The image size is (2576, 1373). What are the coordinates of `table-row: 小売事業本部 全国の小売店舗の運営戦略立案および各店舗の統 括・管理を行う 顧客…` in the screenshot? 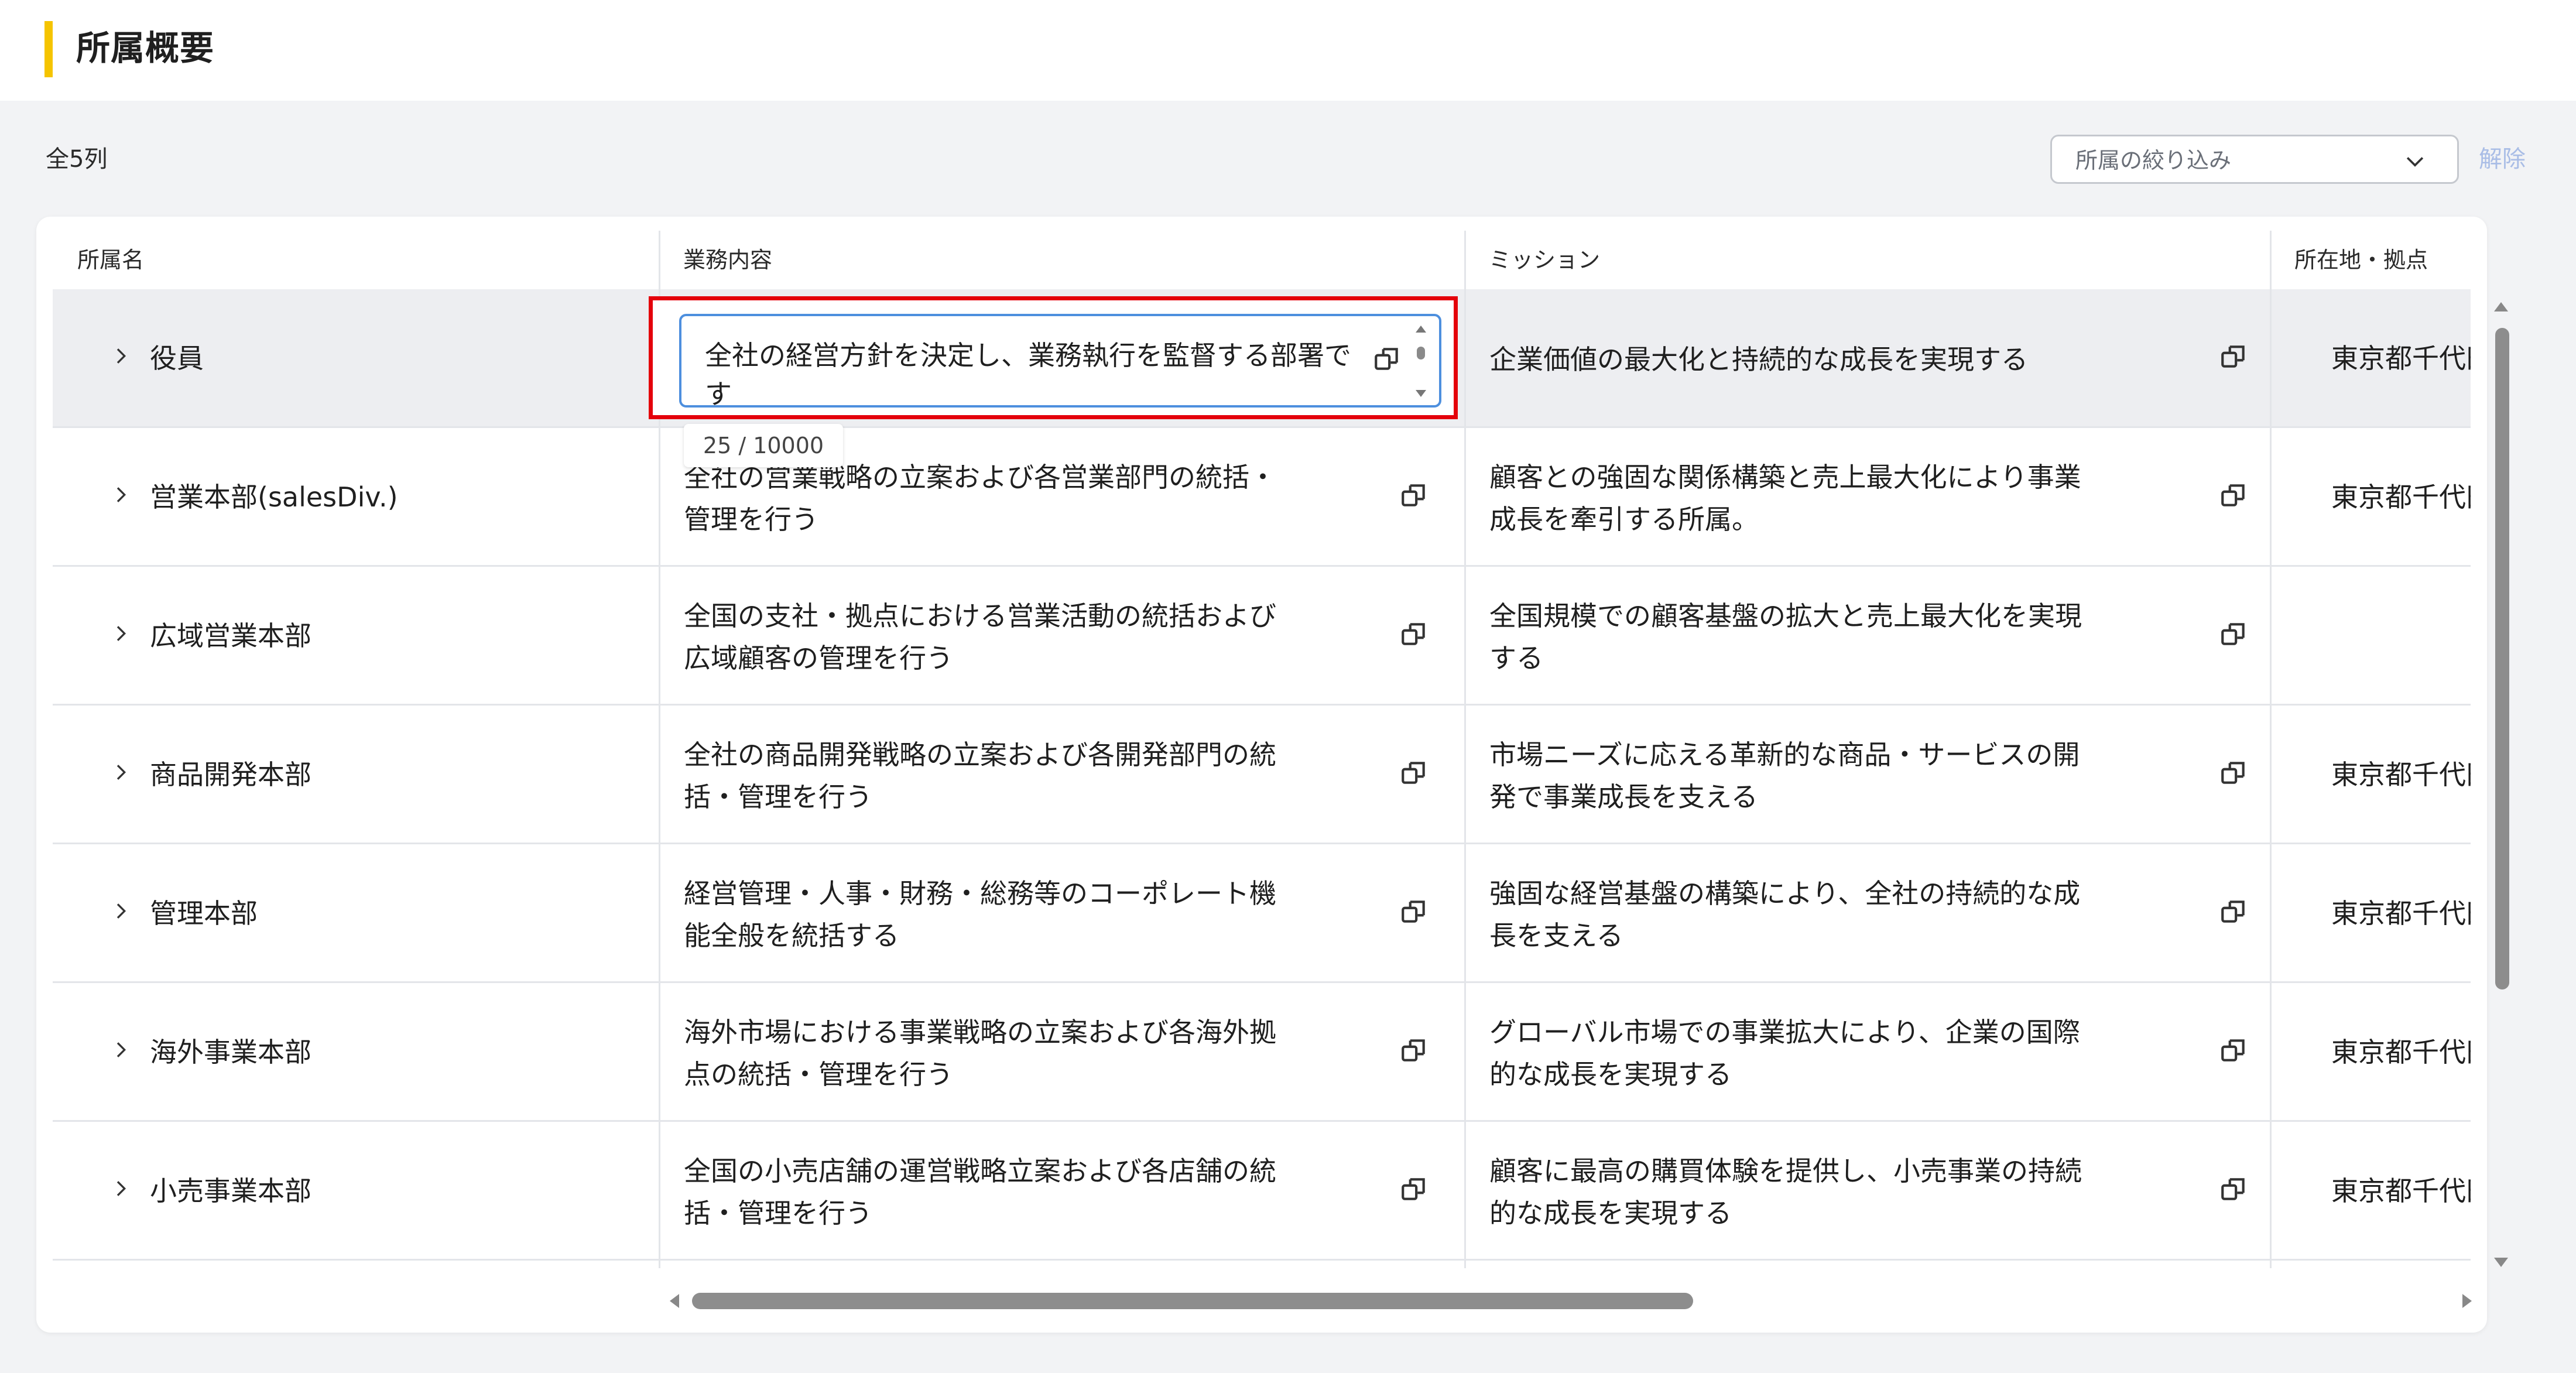 It's located at (1262, 1191).